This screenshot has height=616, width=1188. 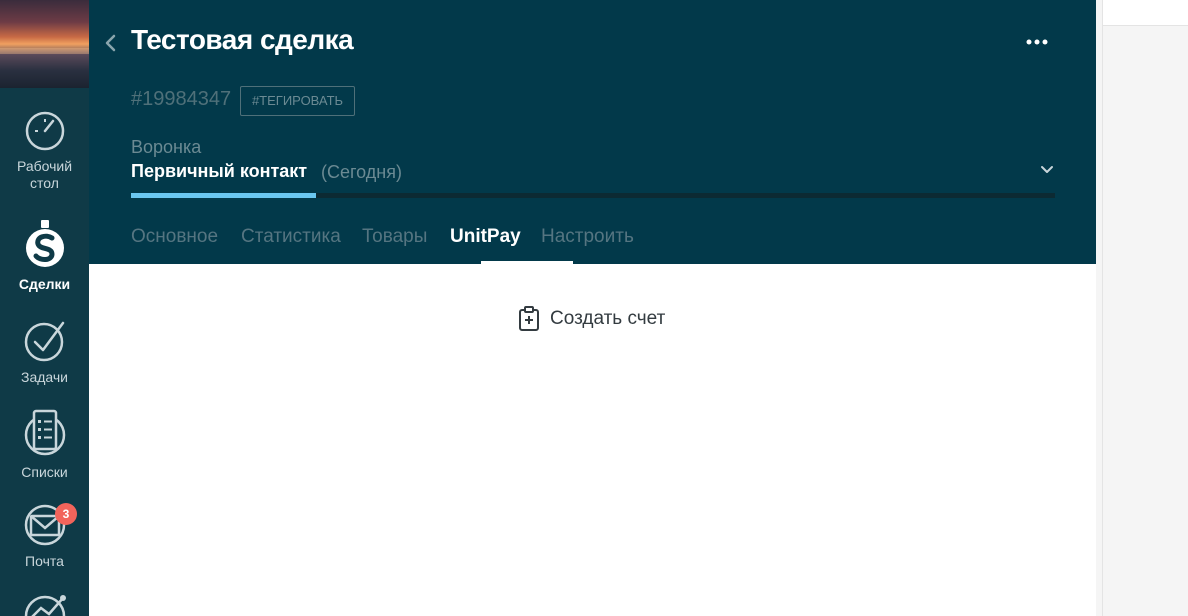 I want to click on nav-label-dashboard-2: стол, so click(x=44, y=183).